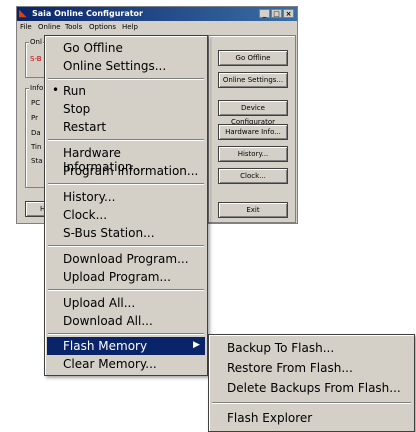 The height and width of the screenshot is (432, 416). Describe the element at coordinates (311, 418) in the screenshot. I see `submenu-item-flash-explorer: Flash Explorer` at that location.